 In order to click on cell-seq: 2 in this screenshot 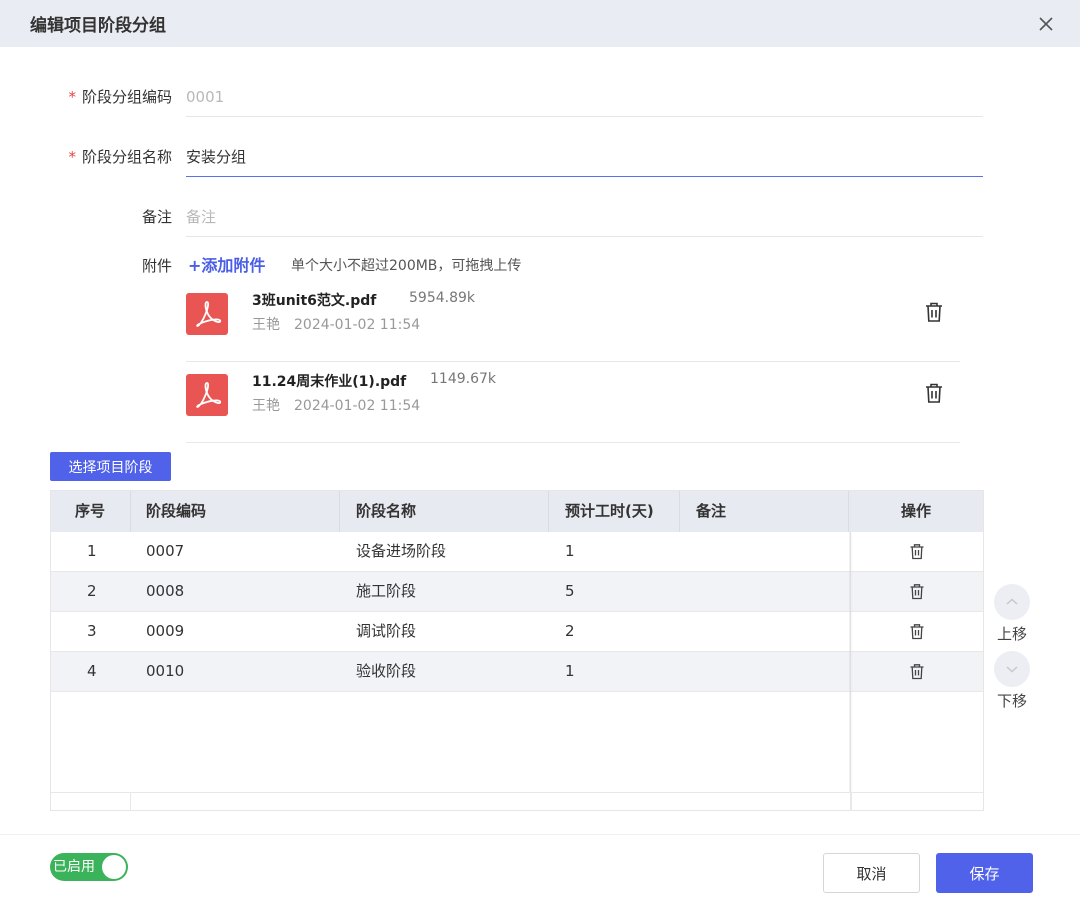, I will do `click(92, 591)`.